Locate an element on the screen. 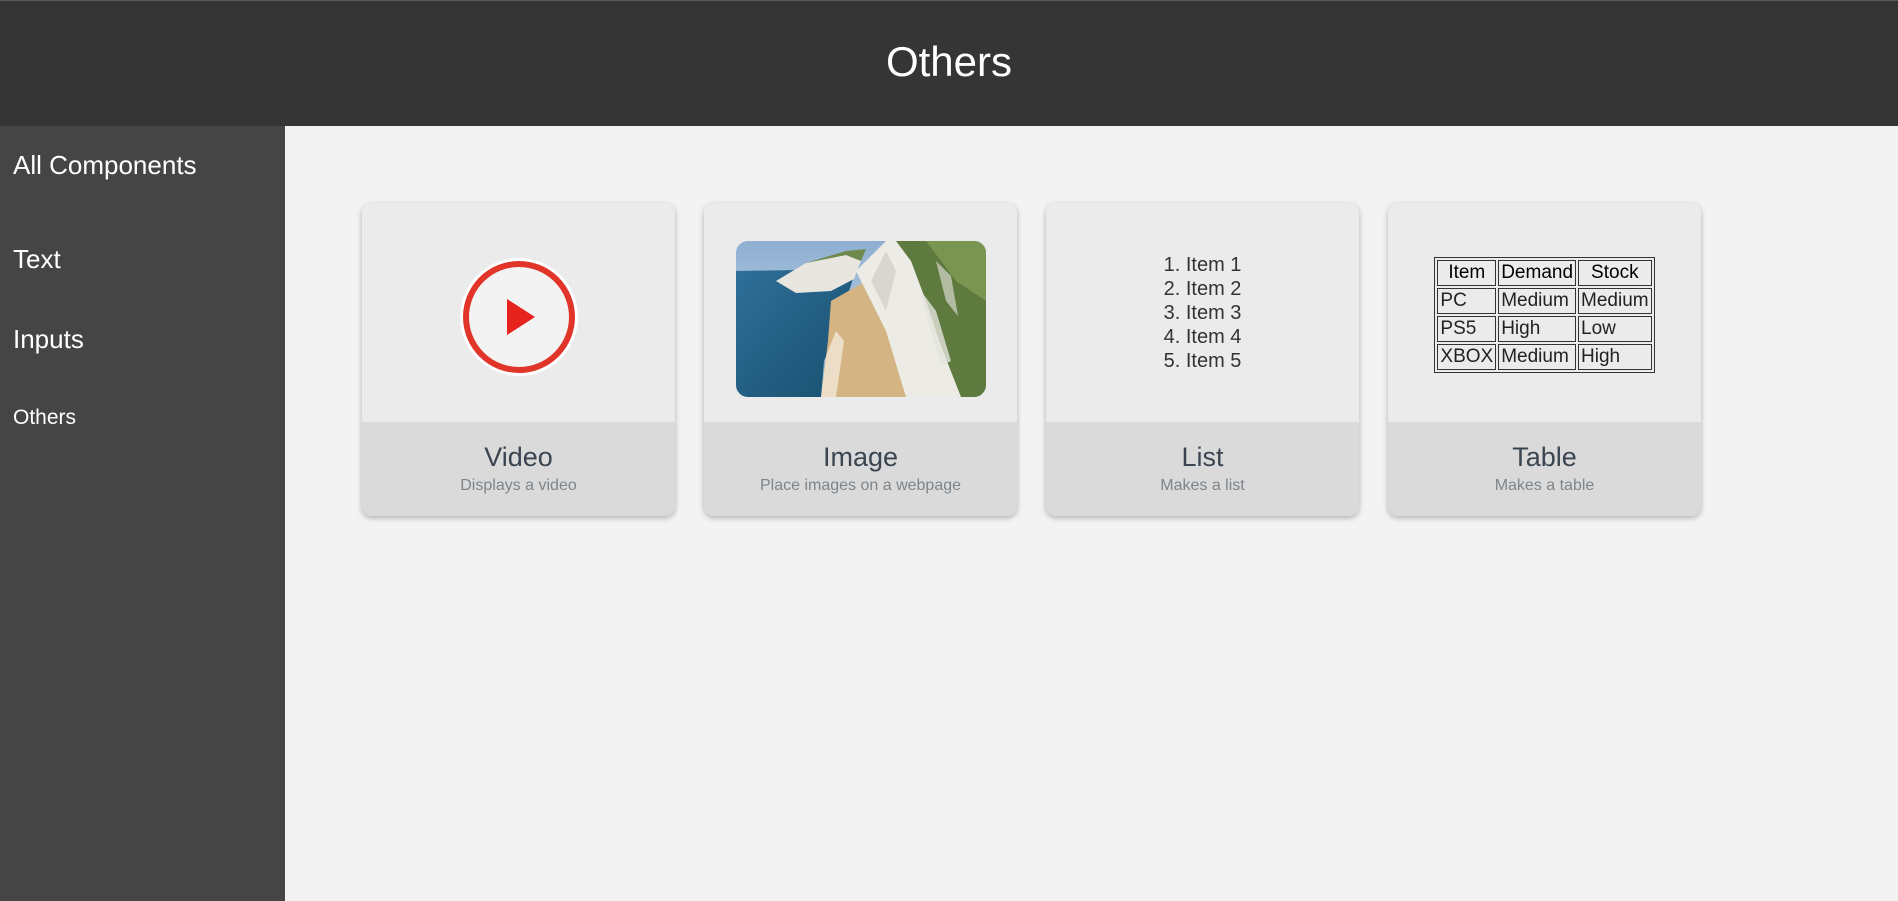 This screenshot has height=901, width=1898. card-description: Makes a list is located at coordinates (1202, 485).